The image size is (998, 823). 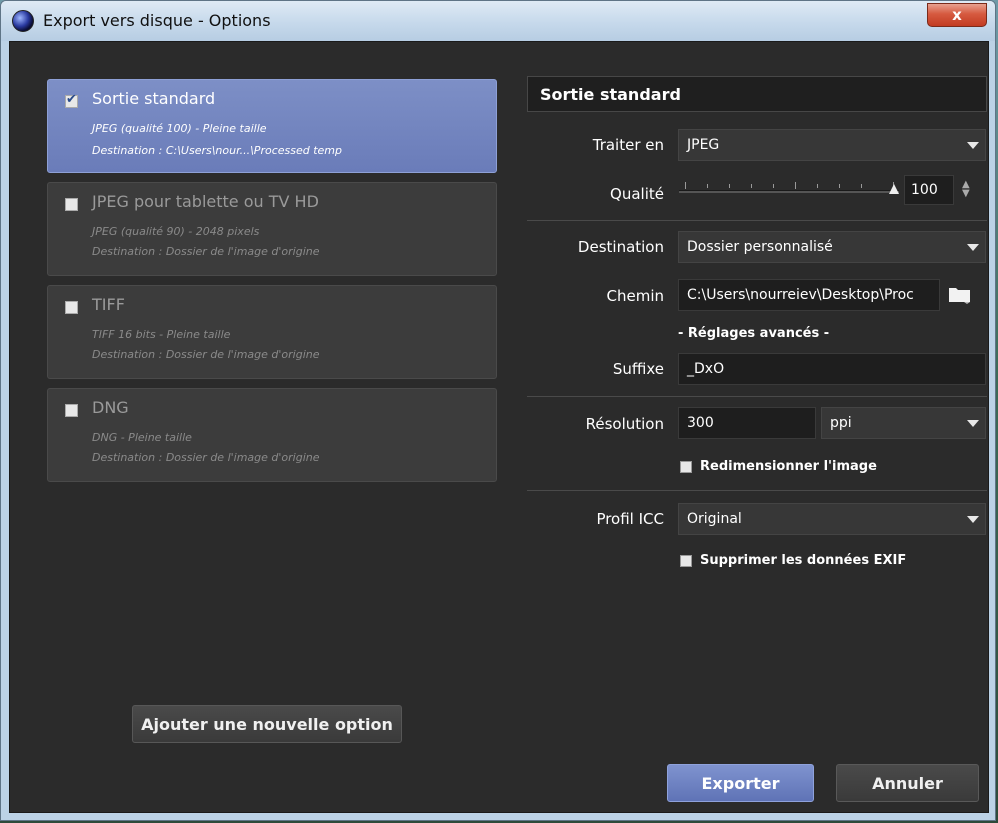 I want to click on option-checkbox: ✔, so click(x=71, y=100).